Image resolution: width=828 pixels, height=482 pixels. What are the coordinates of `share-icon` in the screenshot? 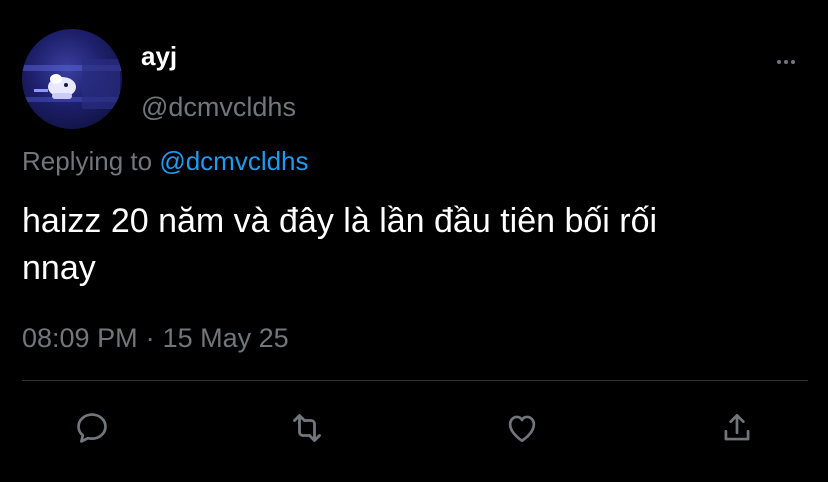 It's located at (737, 427).